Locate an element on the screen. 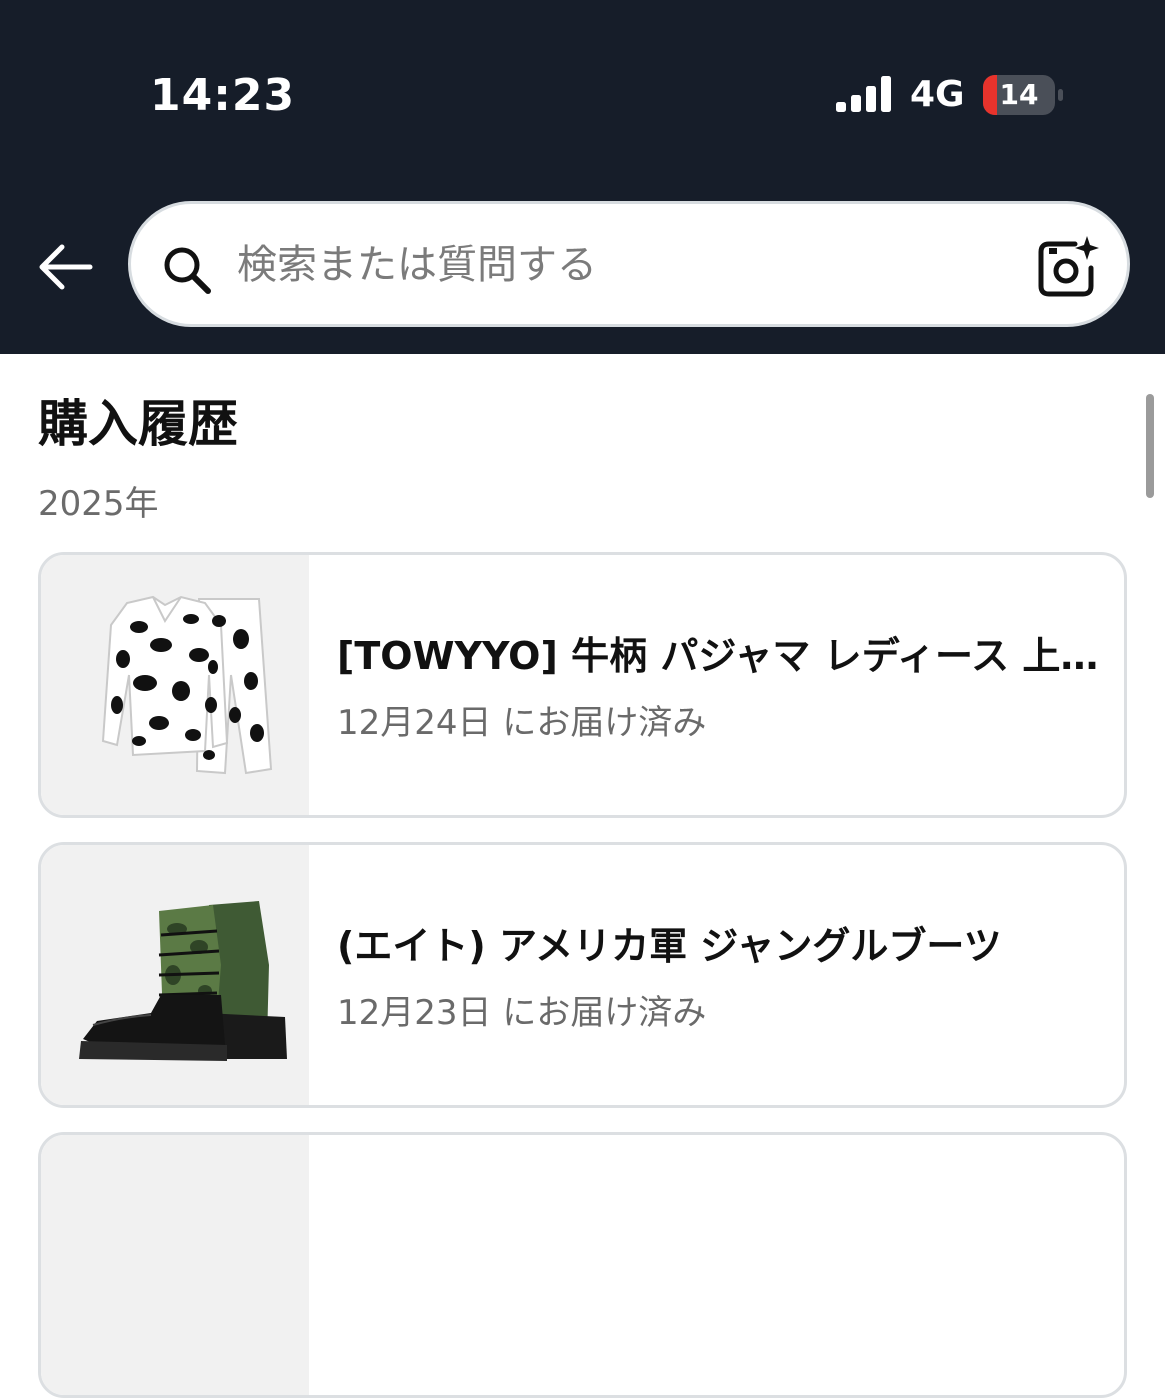 Image resolution: width=1165 pixels, height=1398 pixels. order-item-title: [TOWYYO] 牛柄 パジャマ レディース 上下セット is located at coordinates (722, 656).